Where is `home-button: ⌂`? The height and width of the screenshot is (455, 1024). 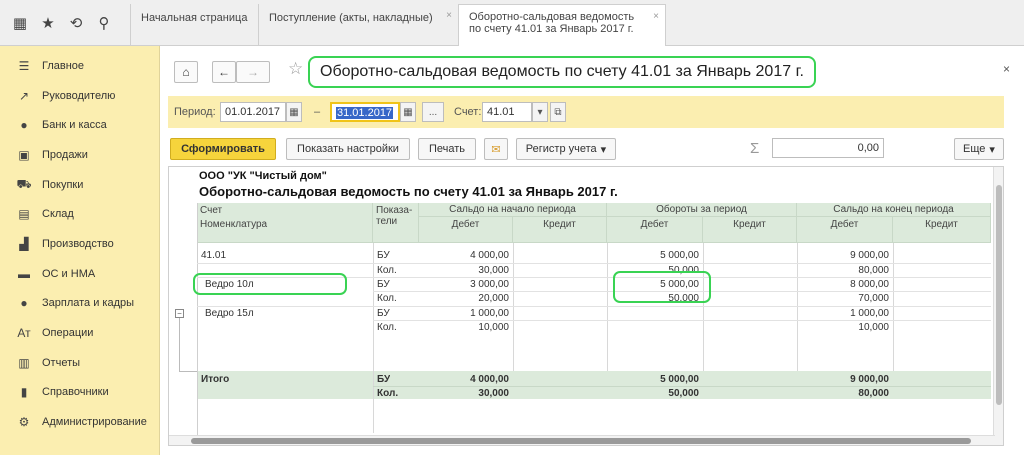 home-button: ⌂ is located at coordinates (186, 72).